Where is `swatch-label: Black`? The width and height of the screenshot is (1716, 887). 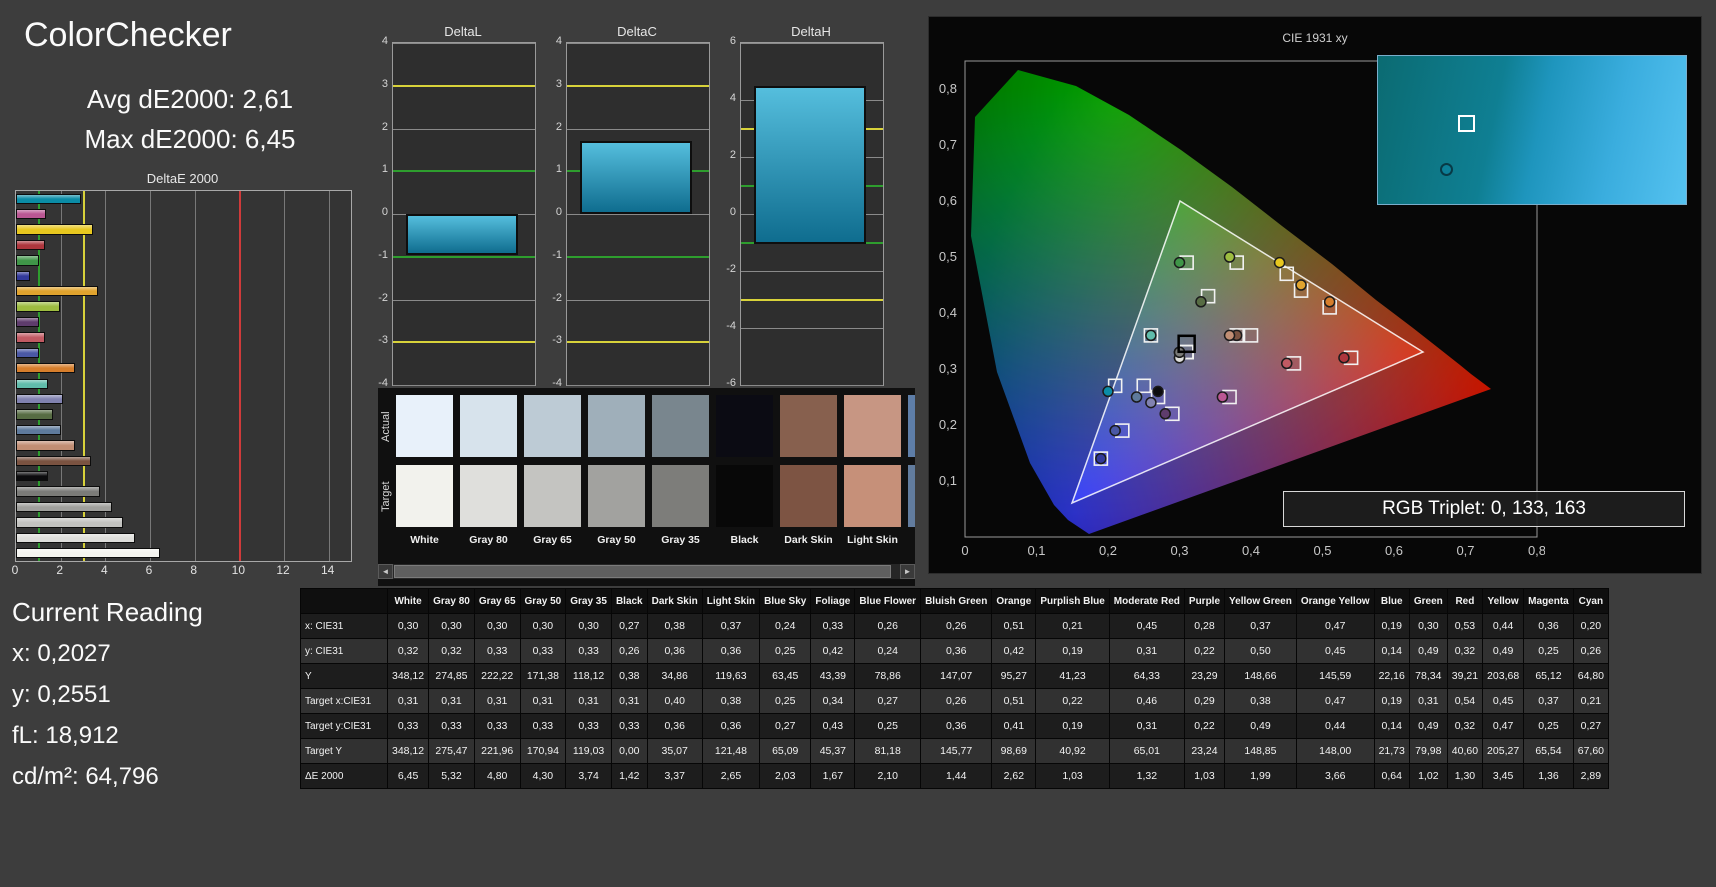
swatch-label: Black is located at coordinates (744, 540).